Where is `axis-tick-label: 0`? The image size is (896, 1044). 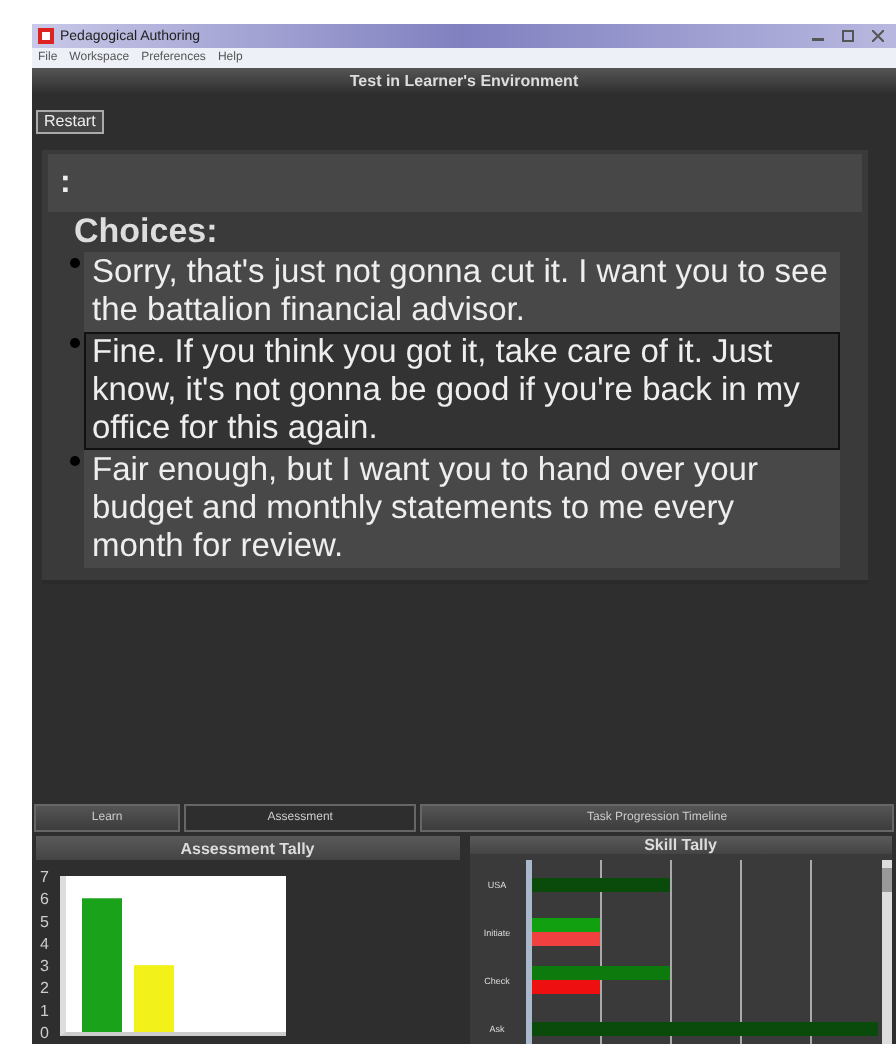
axis-tick-label: 0 is located at coordinates (44, 1033).